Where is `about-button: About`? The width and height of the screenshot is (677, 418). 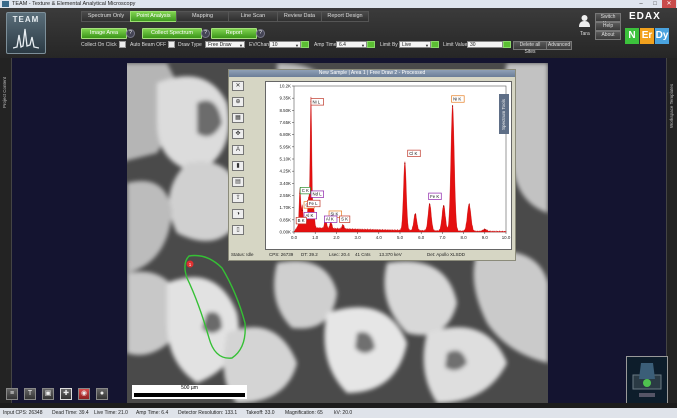 about-button: About is located at coordinates (608, 35).